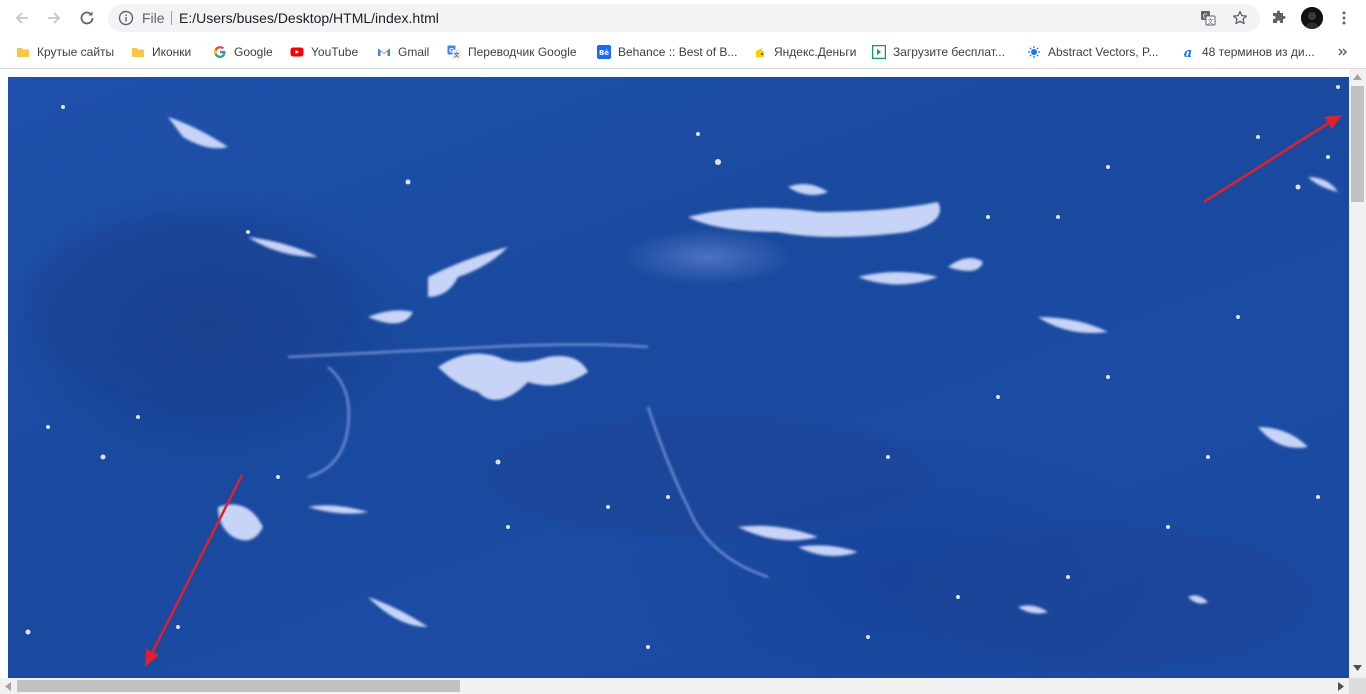  Describe the element at coordinates (172, 52) in the screenshot. I see `bookmark-label: Иконки` at that location.